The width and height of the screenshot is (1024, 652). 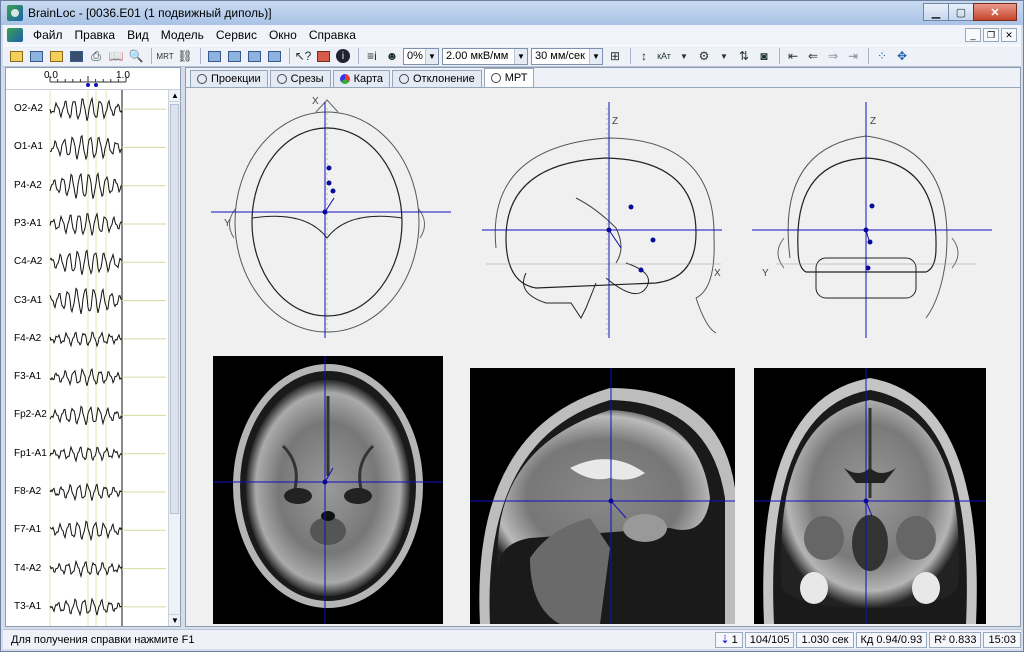 What do you see at coordinates (744, 56) in the screenshot?
I see `filter-icon: ⇅` at bounding box center [744, 56].